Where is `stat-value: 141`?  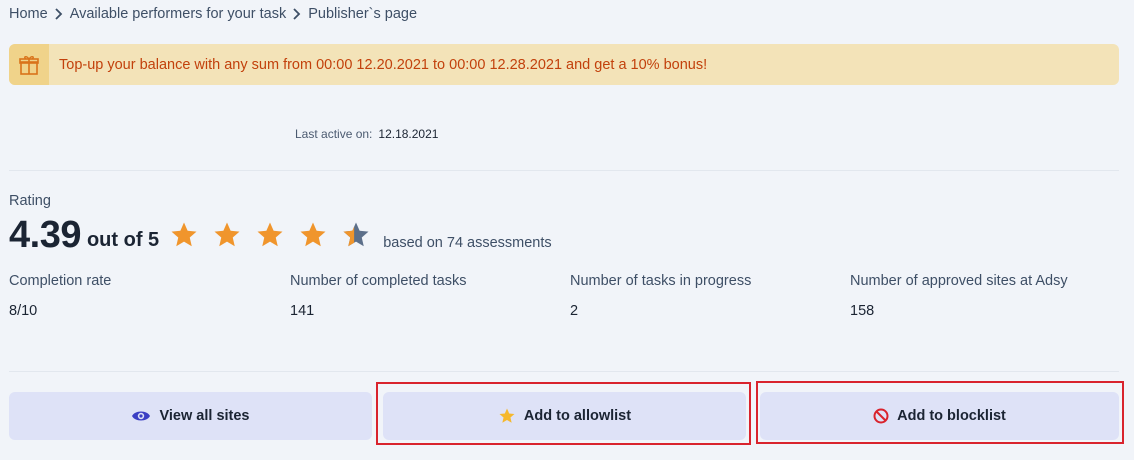 stat-value: 141 is located at coordinates (302, 311).